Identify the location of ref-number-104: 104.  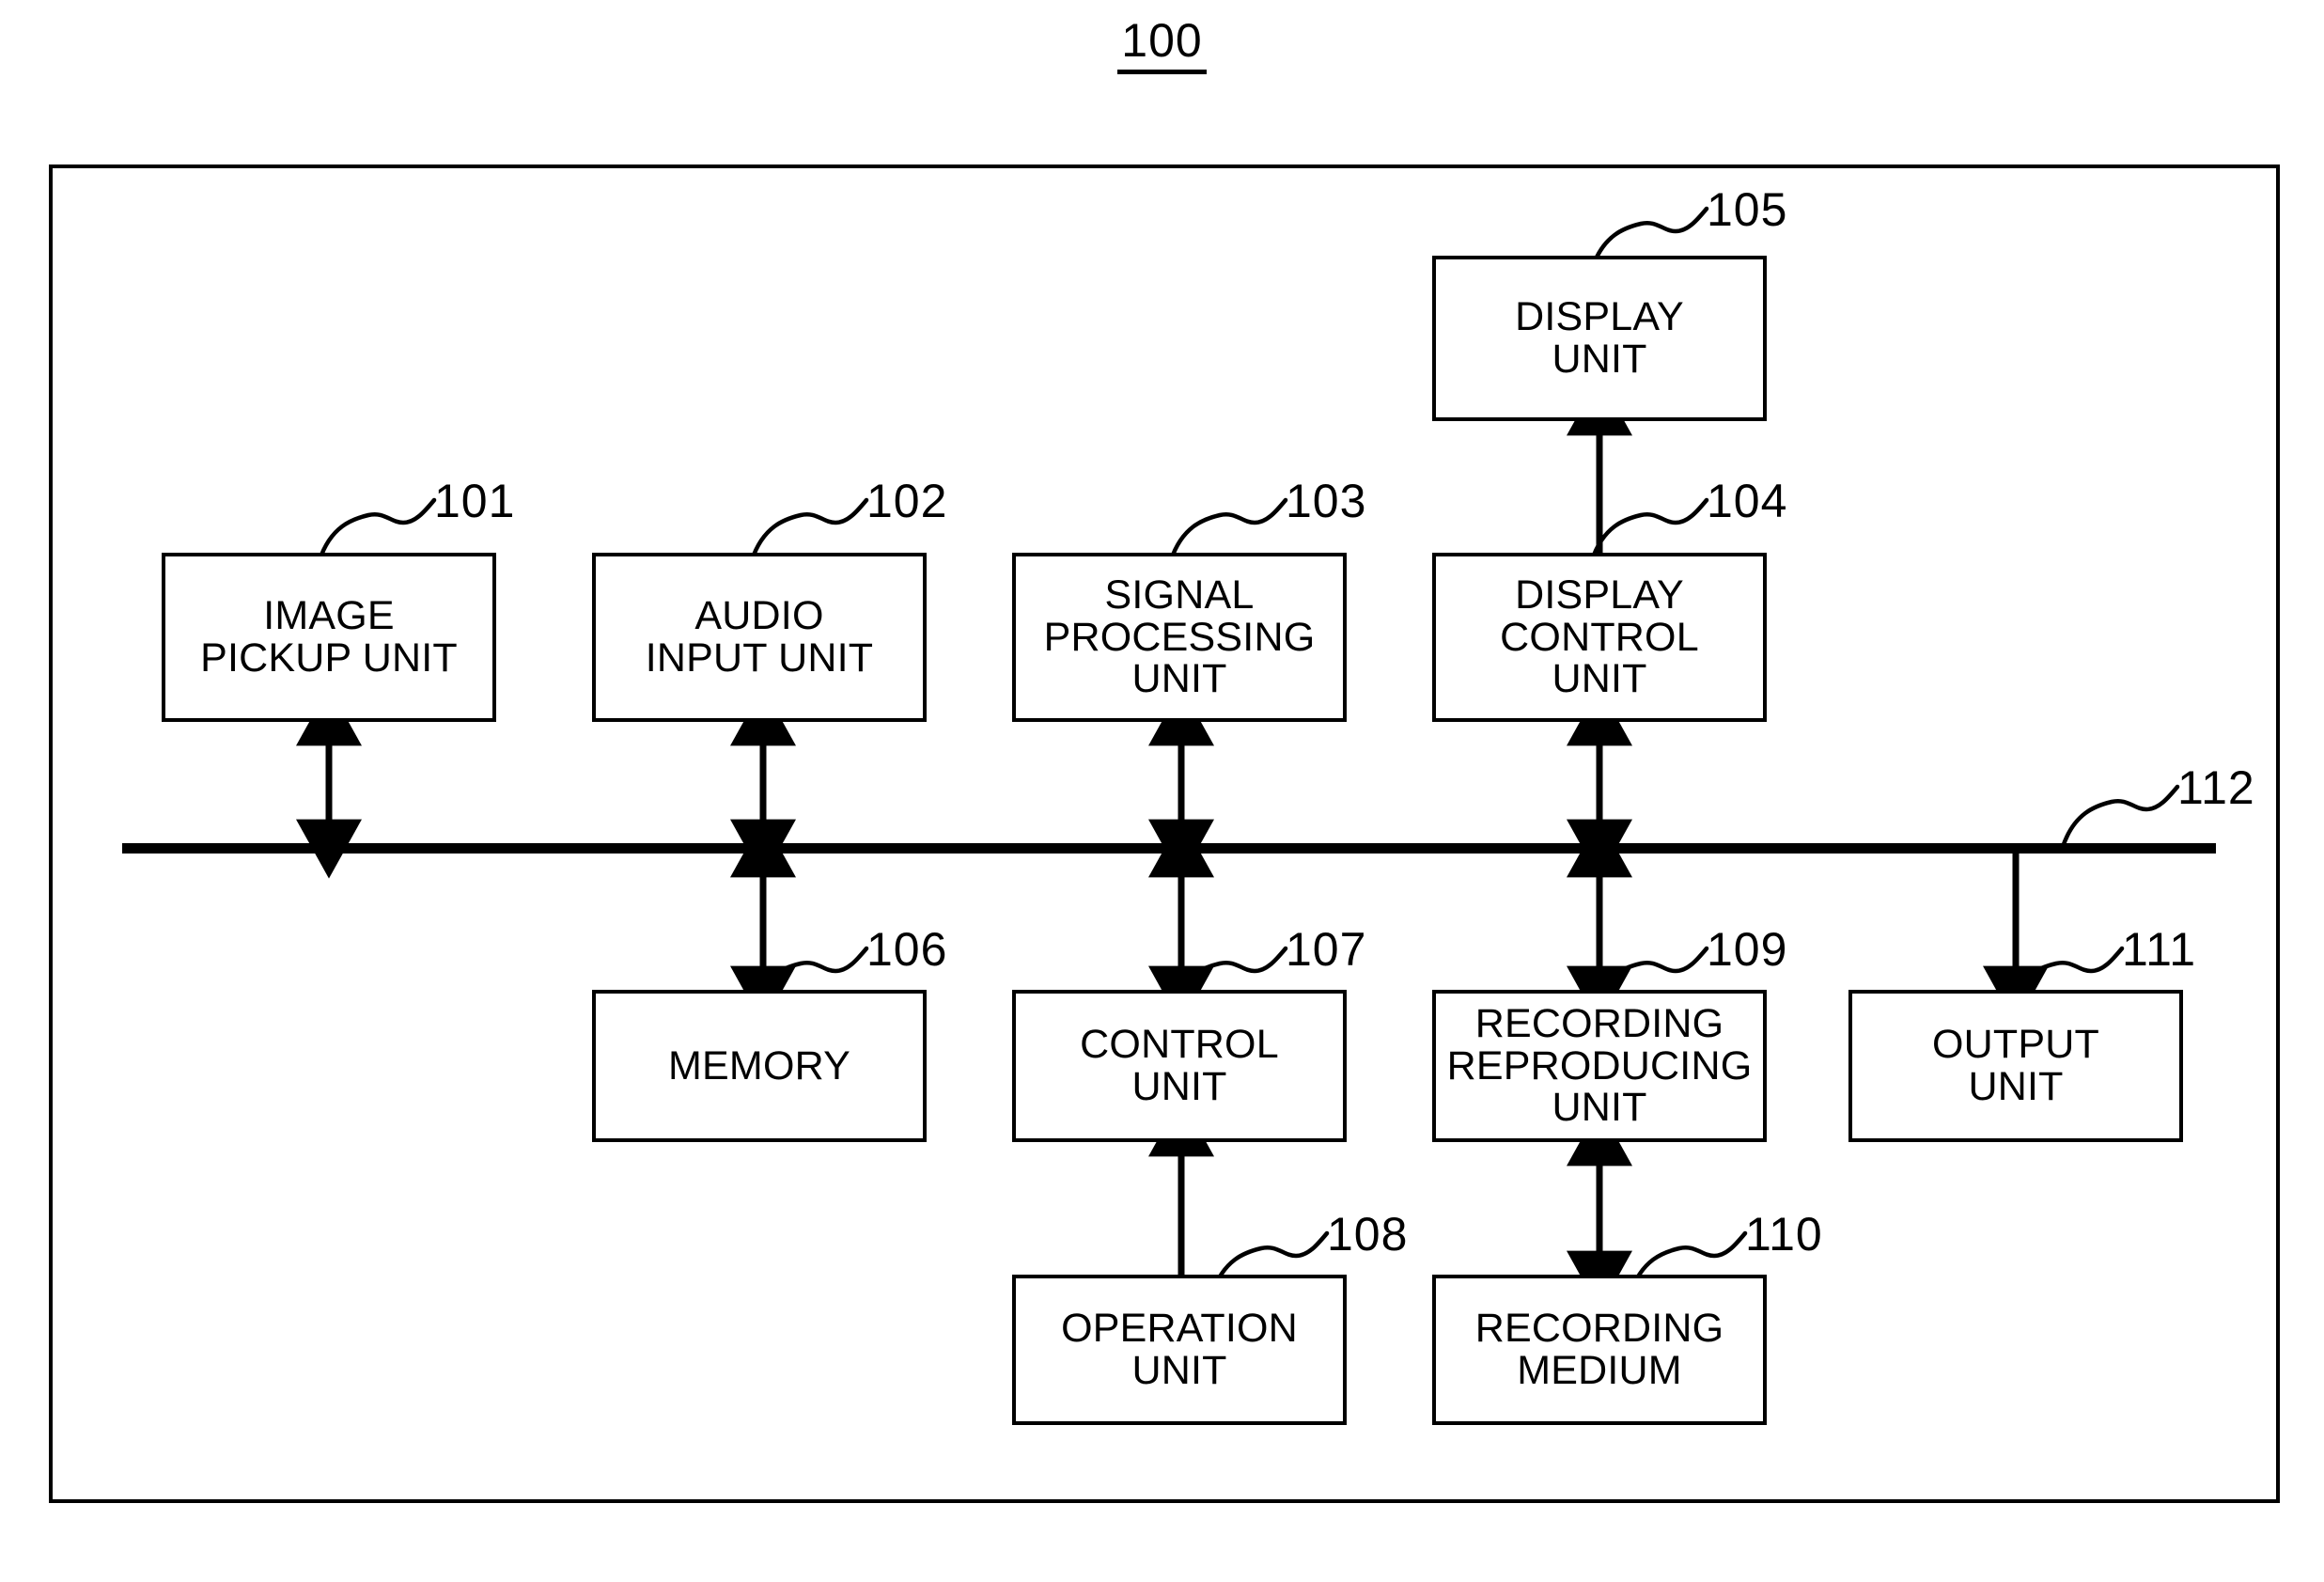
(1747, 501).